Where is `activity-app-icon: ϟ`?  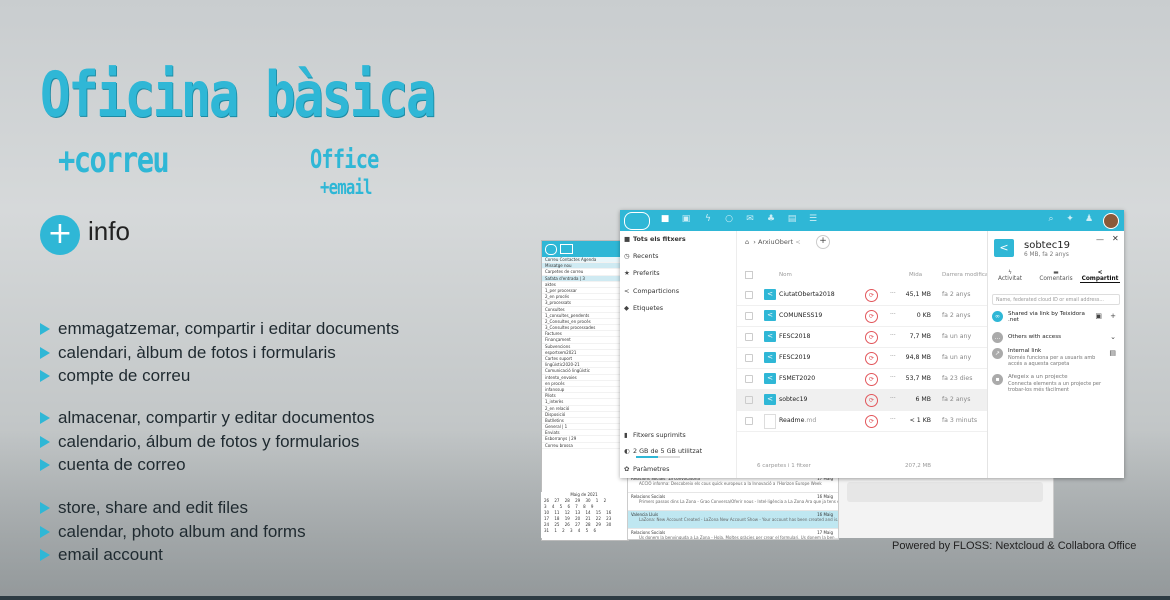
activity-app-icon: ϟ is located at coordinates (708, 219).